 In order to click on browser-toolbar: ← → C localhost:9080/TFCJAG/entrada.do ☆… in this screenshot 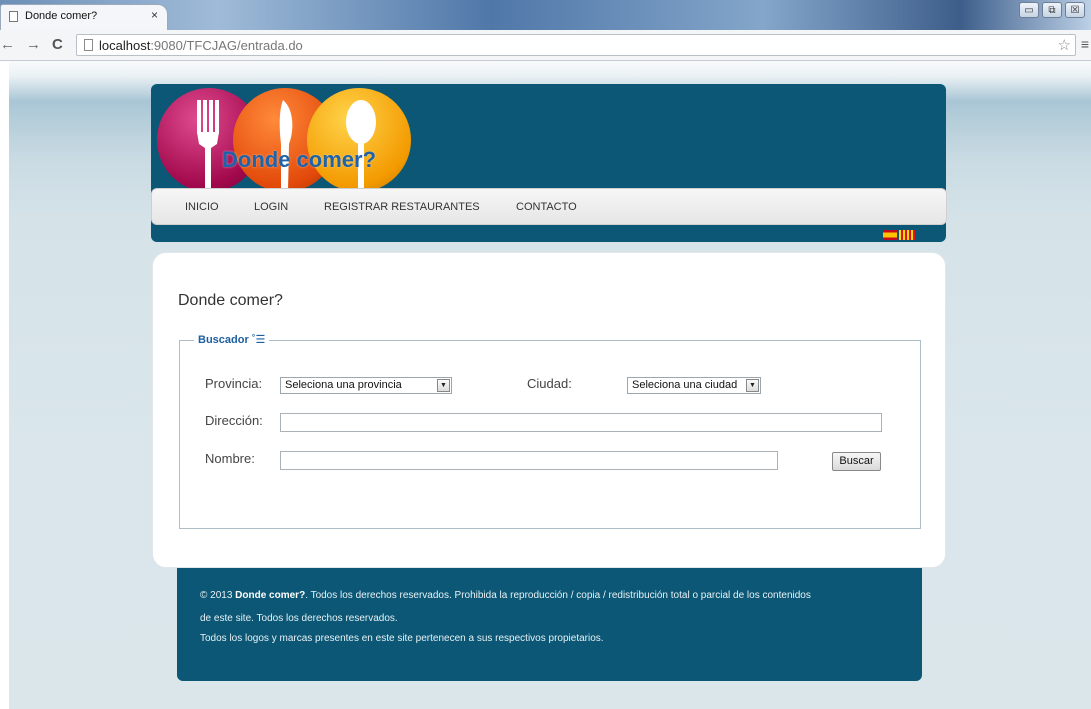, I will do `click(545, 45)`.